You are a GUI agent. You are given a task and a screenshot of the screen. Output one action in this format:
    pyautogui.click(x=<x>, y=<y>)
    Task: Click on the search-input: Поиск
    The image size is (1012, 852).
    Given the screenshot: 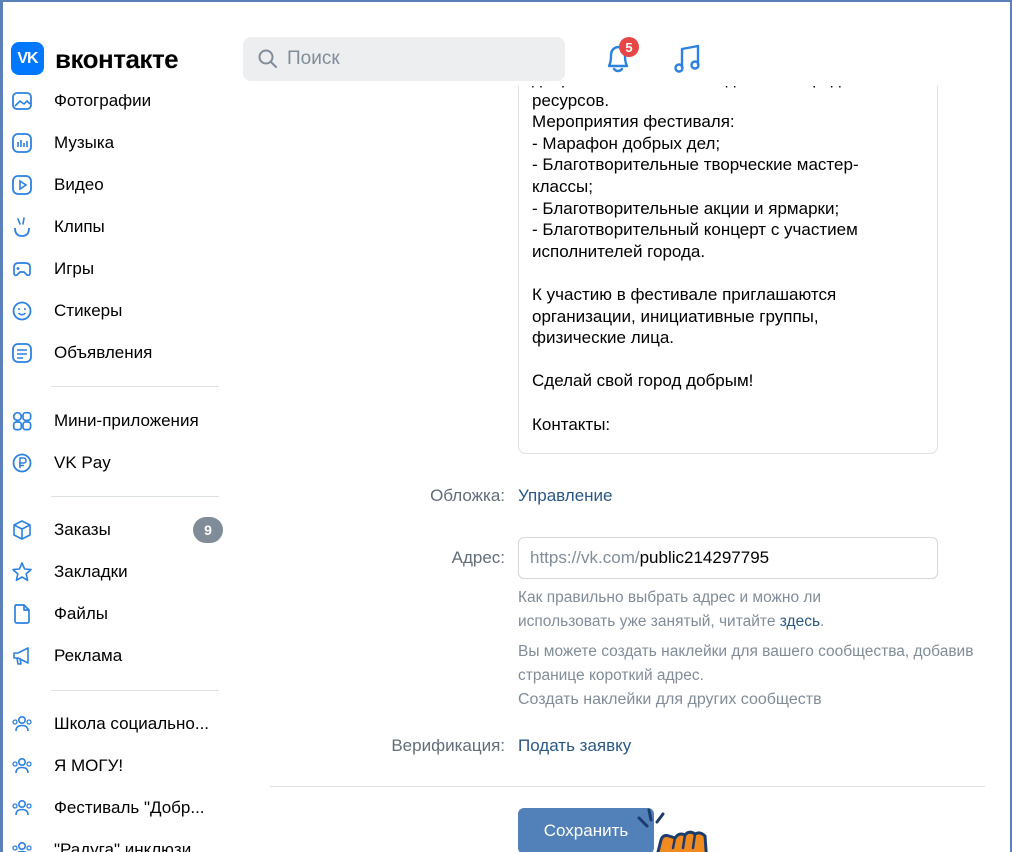 What is the action you would take?
    pyautogui.click(x=404, y=59)
    